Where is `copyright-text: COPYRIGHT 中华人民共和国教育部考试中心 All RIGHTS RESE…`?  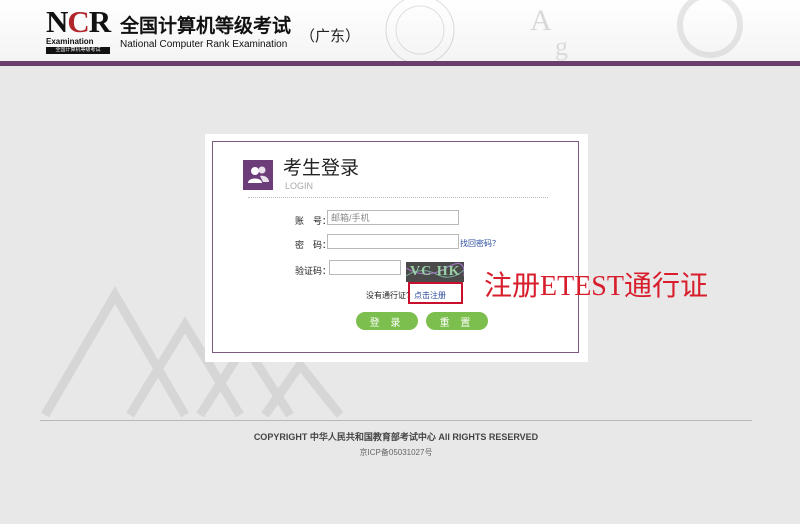 copyright-text: COPYRIGHT 中华人民共和国教育部考试中心 All RIGHTS RESE… is located at coordinates (396, 437).